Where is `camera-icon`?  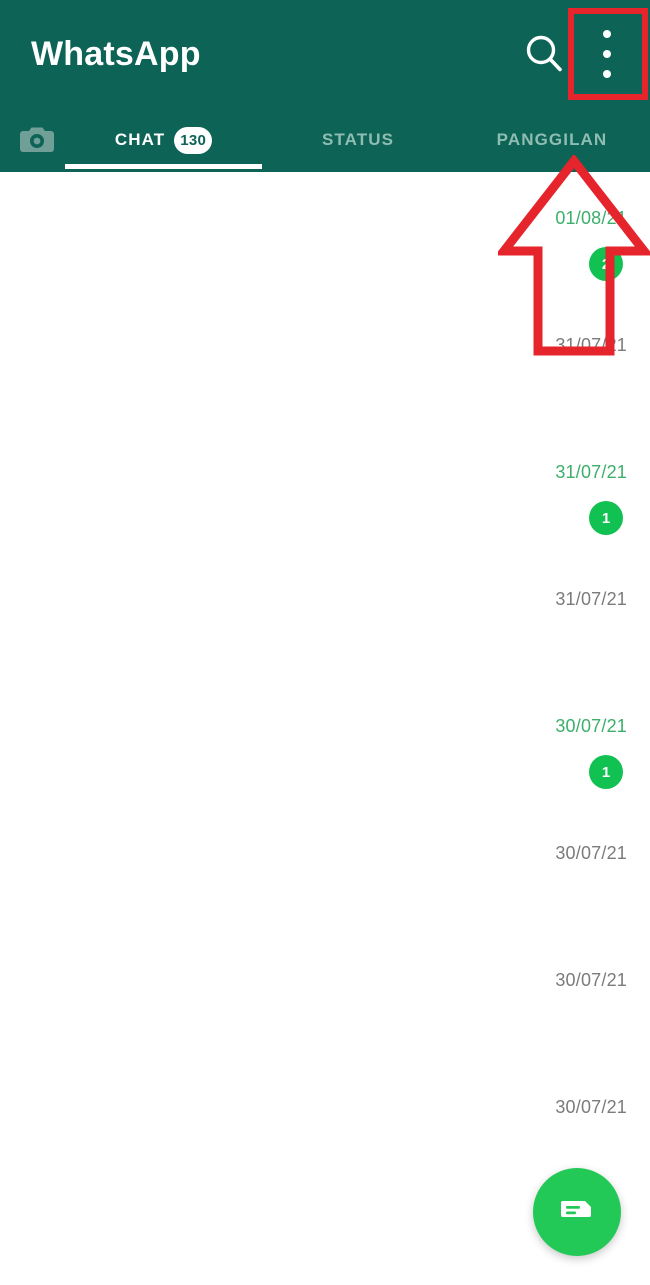
camera-icon is located at coordinates (37, 139).